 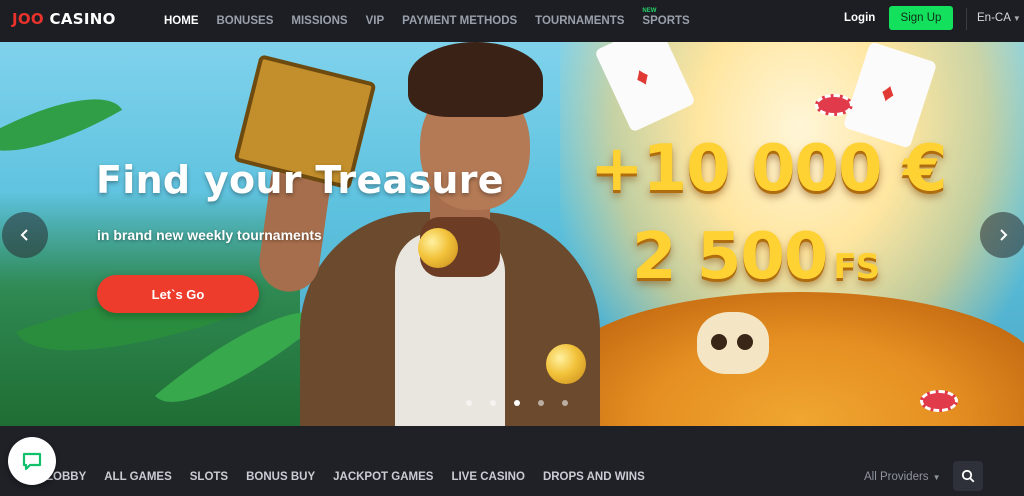 I want to click on language-selector: En-CA ▼, so click(x=999, y=18).